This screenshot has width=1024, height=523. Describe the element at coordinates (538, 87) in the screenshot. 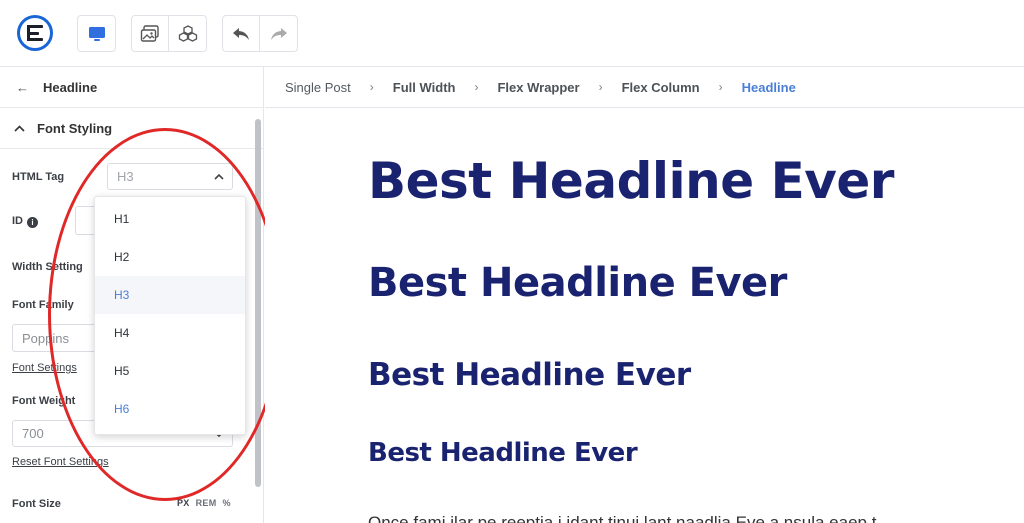

I see `breadcrumb-item-flex-wrapper: Flex Wrapper` at that location.